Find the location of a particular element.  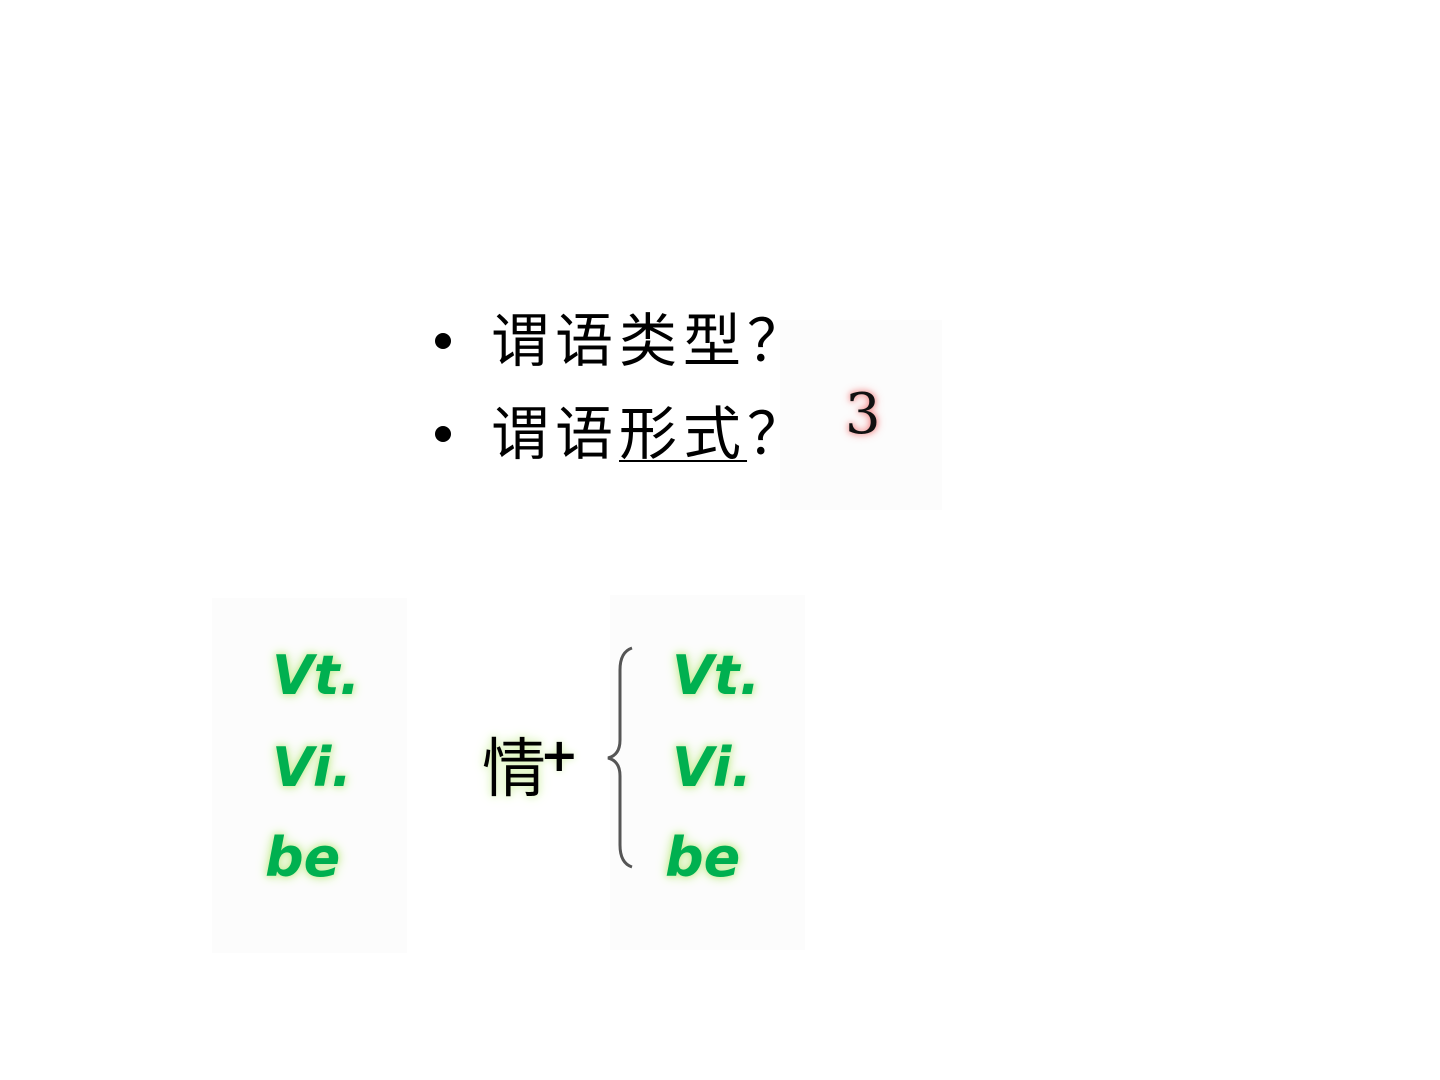

left-item-be: be is located at coordinates (303, 857).